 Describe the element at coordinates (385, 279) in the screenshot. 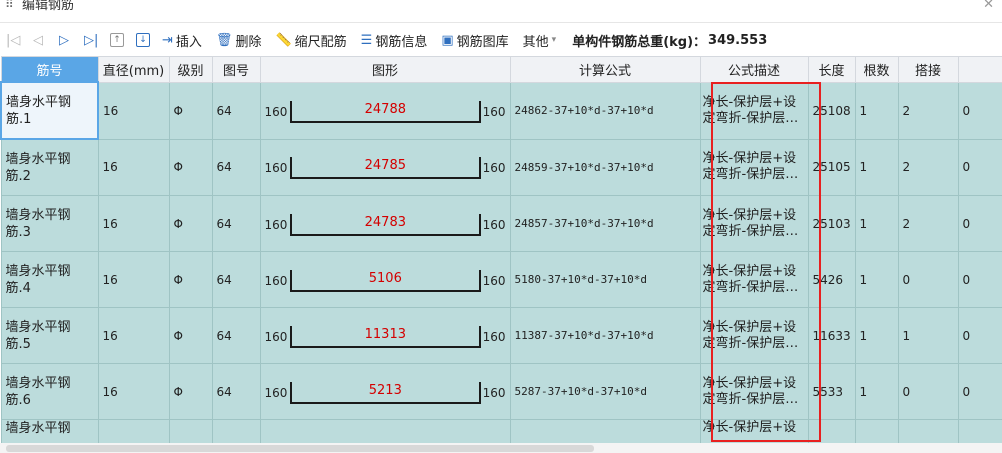

I see `shape-cell: 160 5106 160` at that location.